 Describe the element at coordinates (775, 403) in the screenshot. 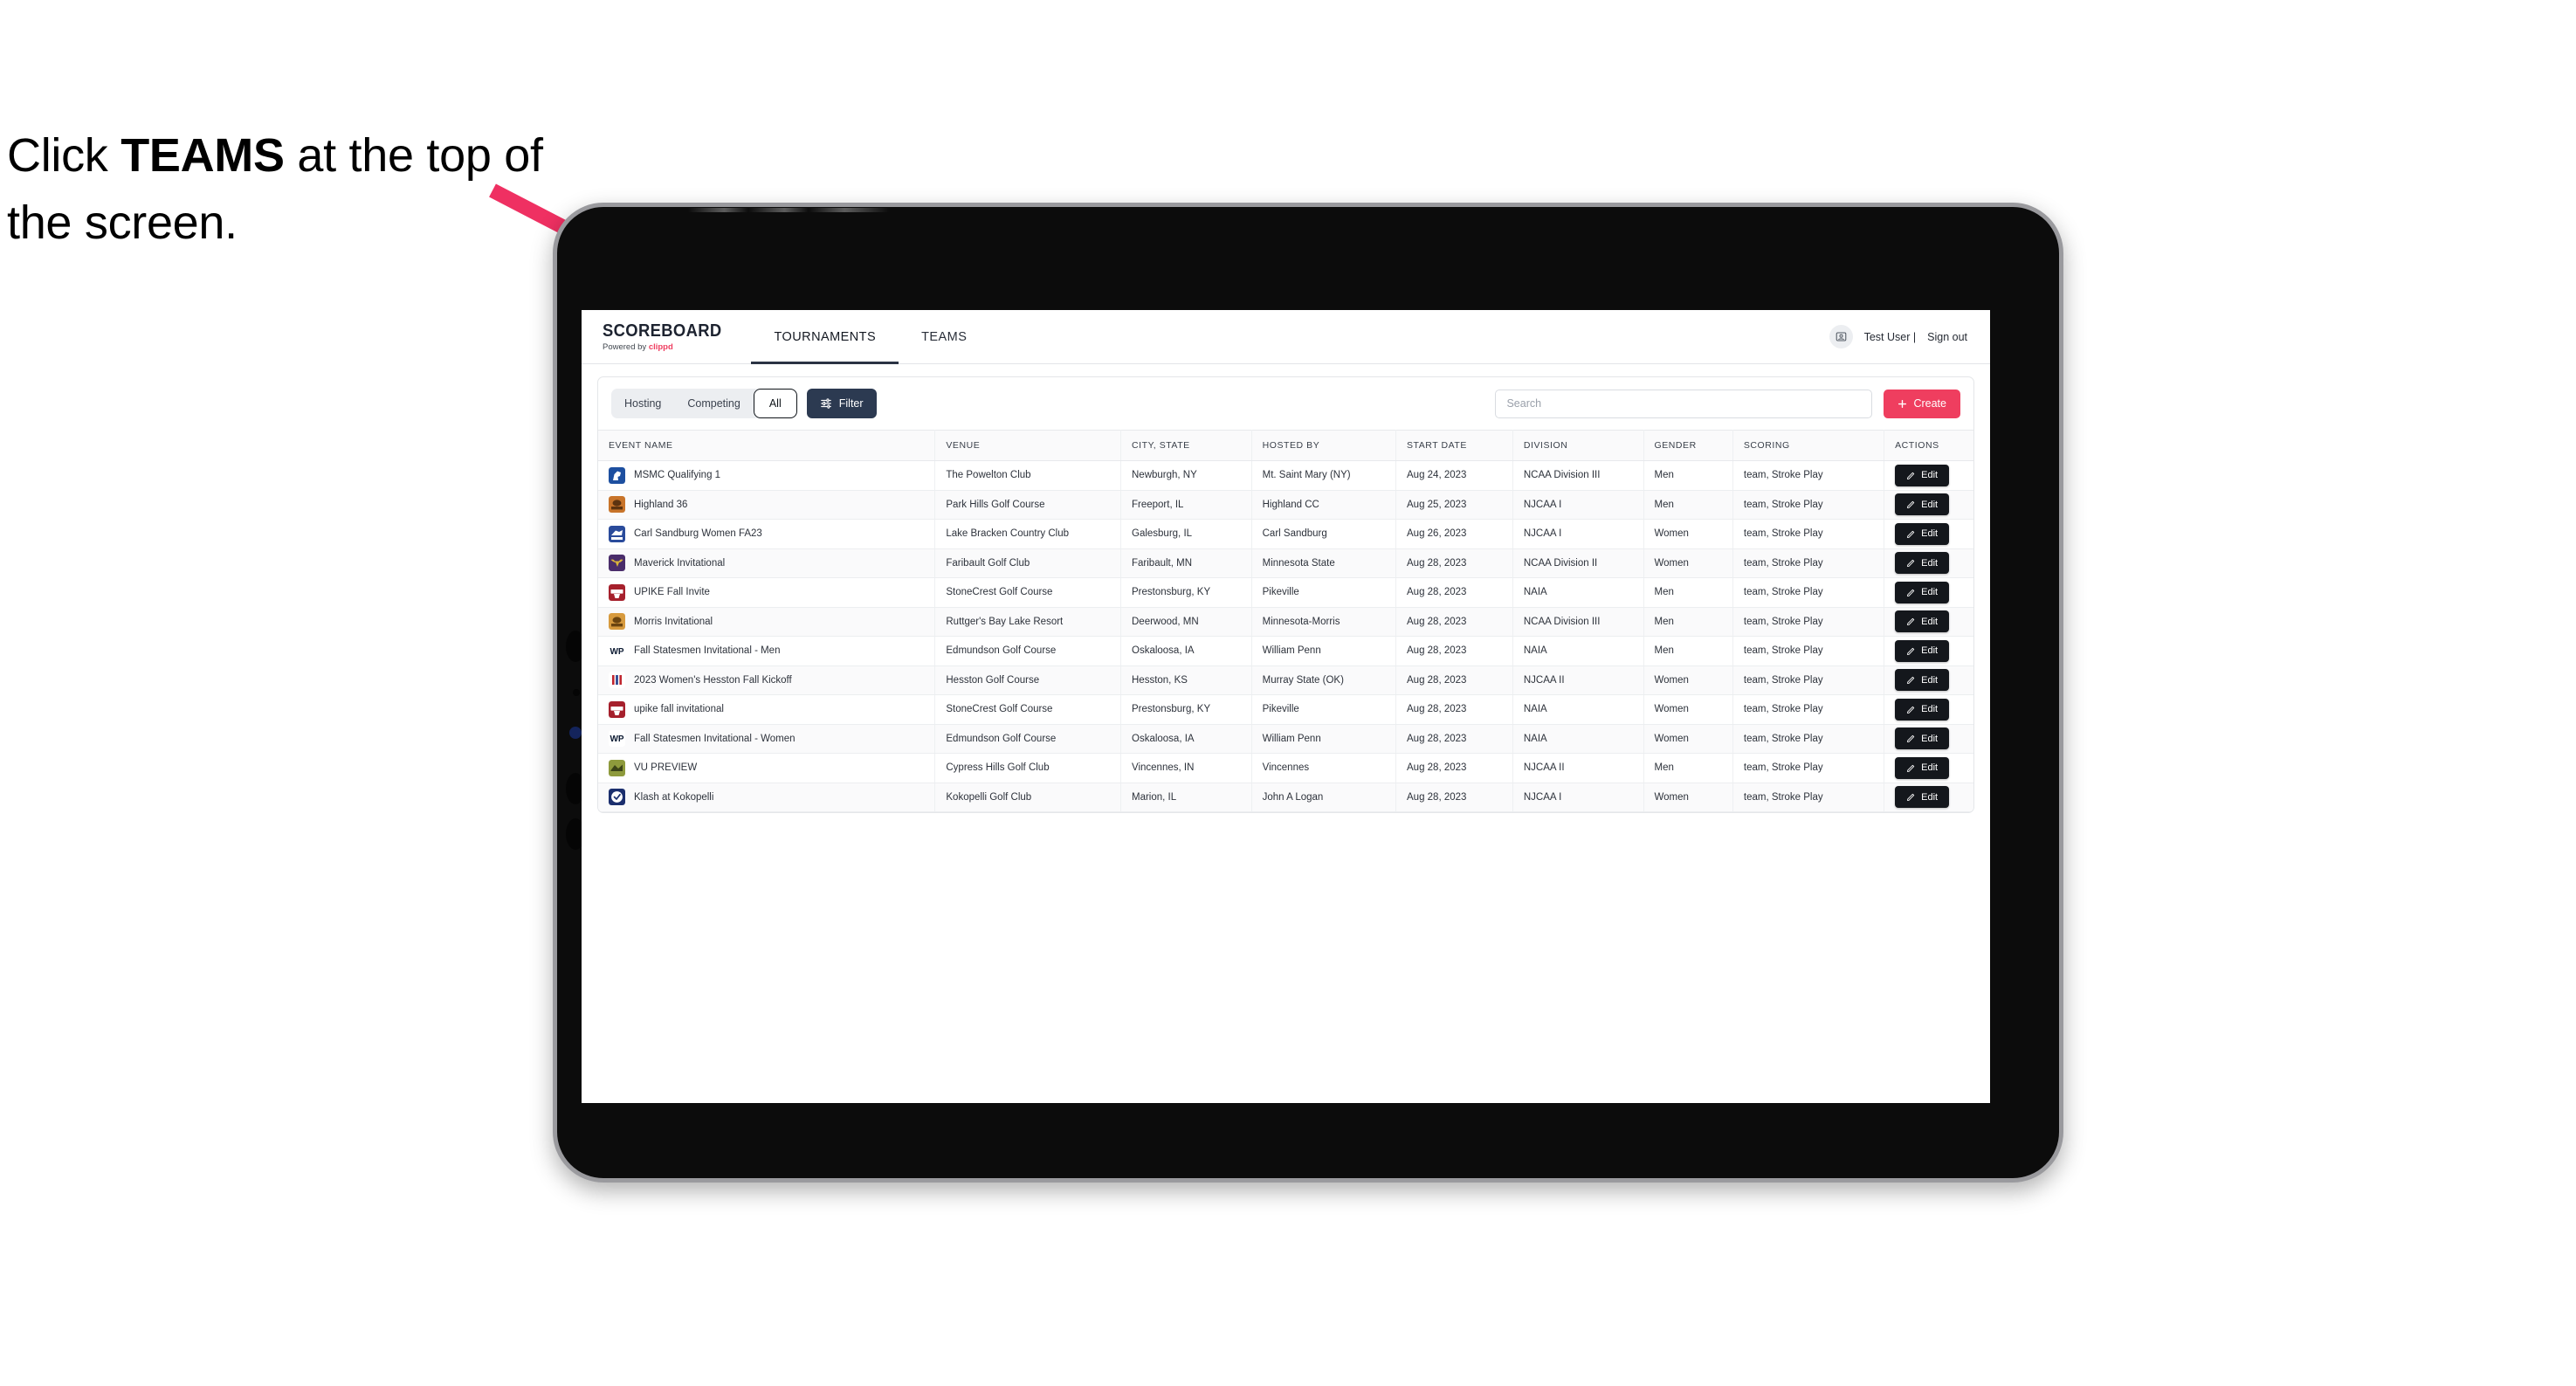

I see `segment-all: All` at that location.